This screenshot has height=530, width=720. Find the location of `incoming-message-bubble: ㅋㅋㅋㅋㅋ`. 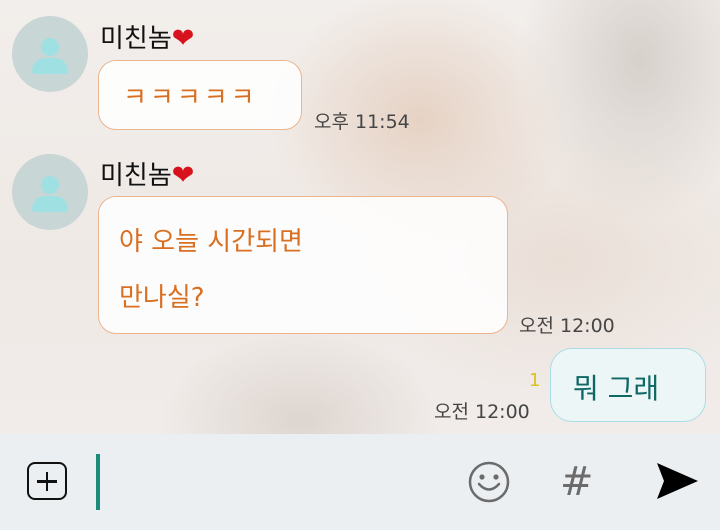

incoming-message-bubble: ㅋㅋㅋㅋㅋ is located at coordinates (200, 95).